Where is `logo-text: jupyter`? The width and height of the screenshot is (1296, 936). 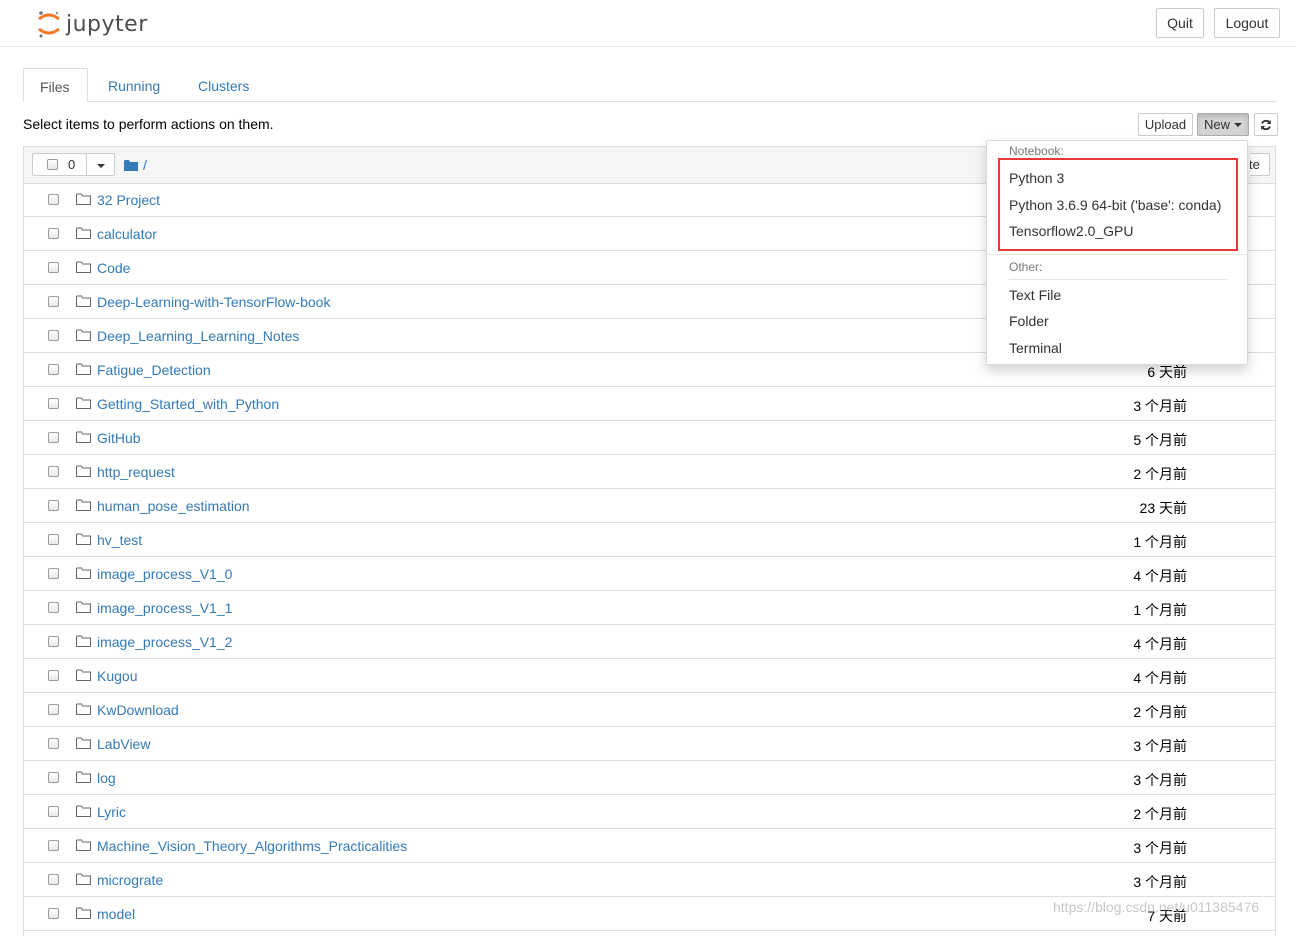
logo-text: jupyter is located at coordinates (107, 24).